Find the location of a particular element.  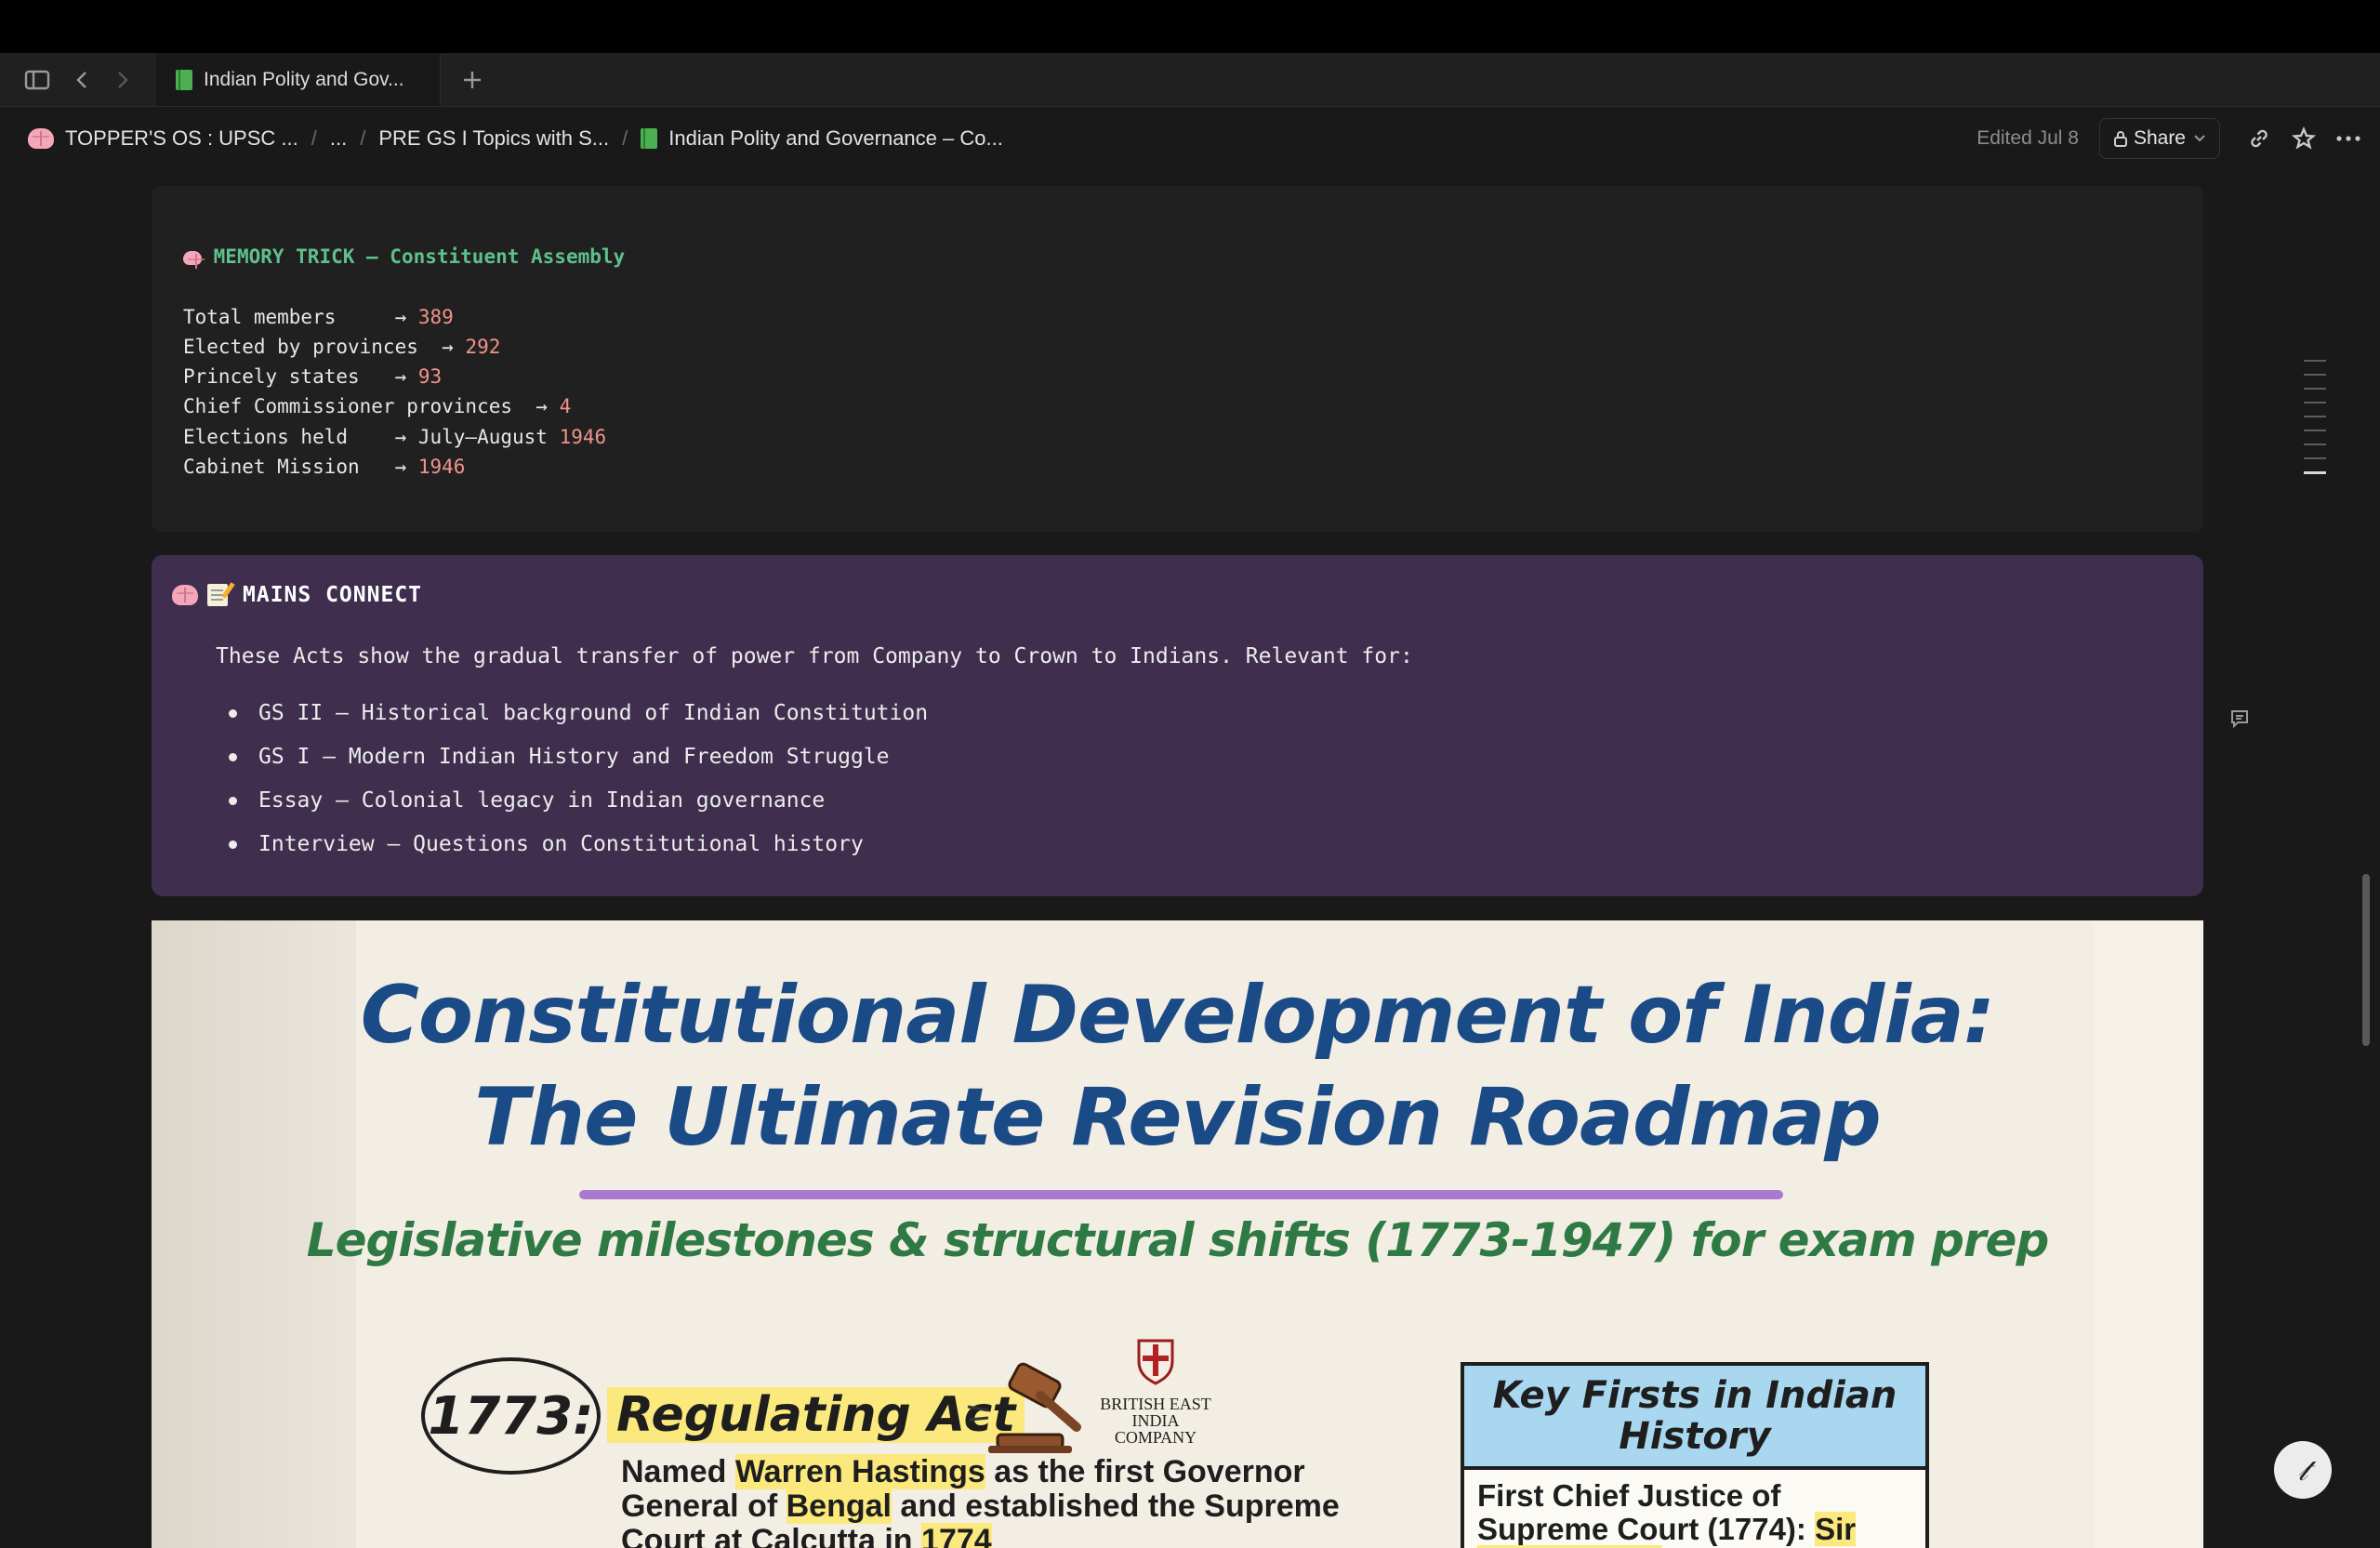

header-actions: Edited Jul 8 Share is located at coordinates (2178, 138).